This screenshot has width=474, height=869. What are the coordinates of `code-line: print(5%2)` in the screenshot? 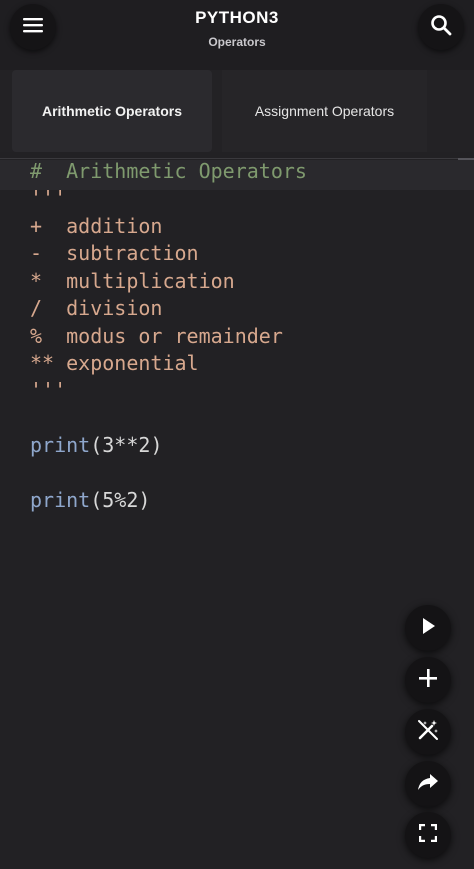 It's located at (90, 500).